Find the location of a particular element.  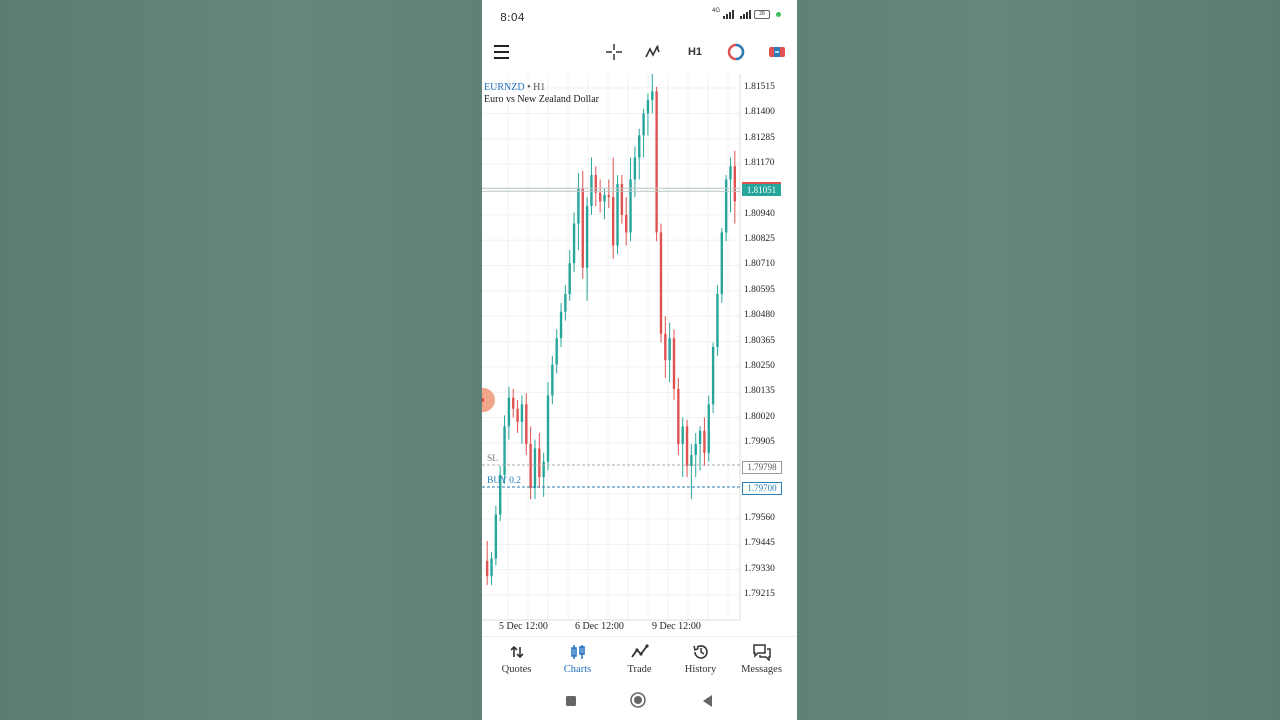

status-icons: 4G 28 is located at coordinates (746, 13).